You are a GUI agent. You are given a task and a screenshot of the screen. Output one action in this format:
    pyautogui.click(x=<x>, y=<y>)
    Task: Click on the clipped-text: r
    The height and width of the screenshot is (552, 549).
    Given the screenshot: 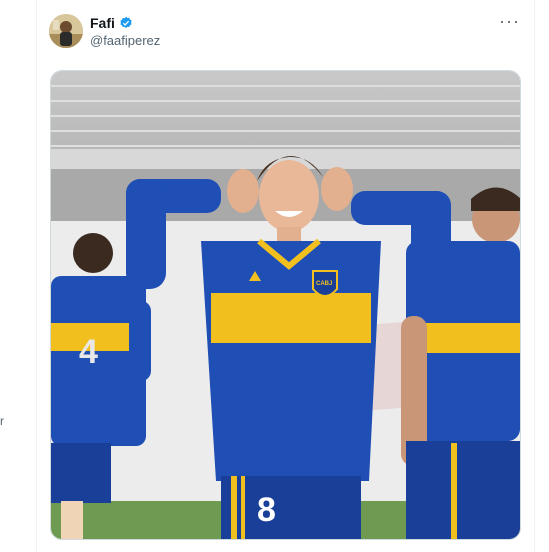 What is the action you would take?
    pyautogui.click(x=2, y=421)
    